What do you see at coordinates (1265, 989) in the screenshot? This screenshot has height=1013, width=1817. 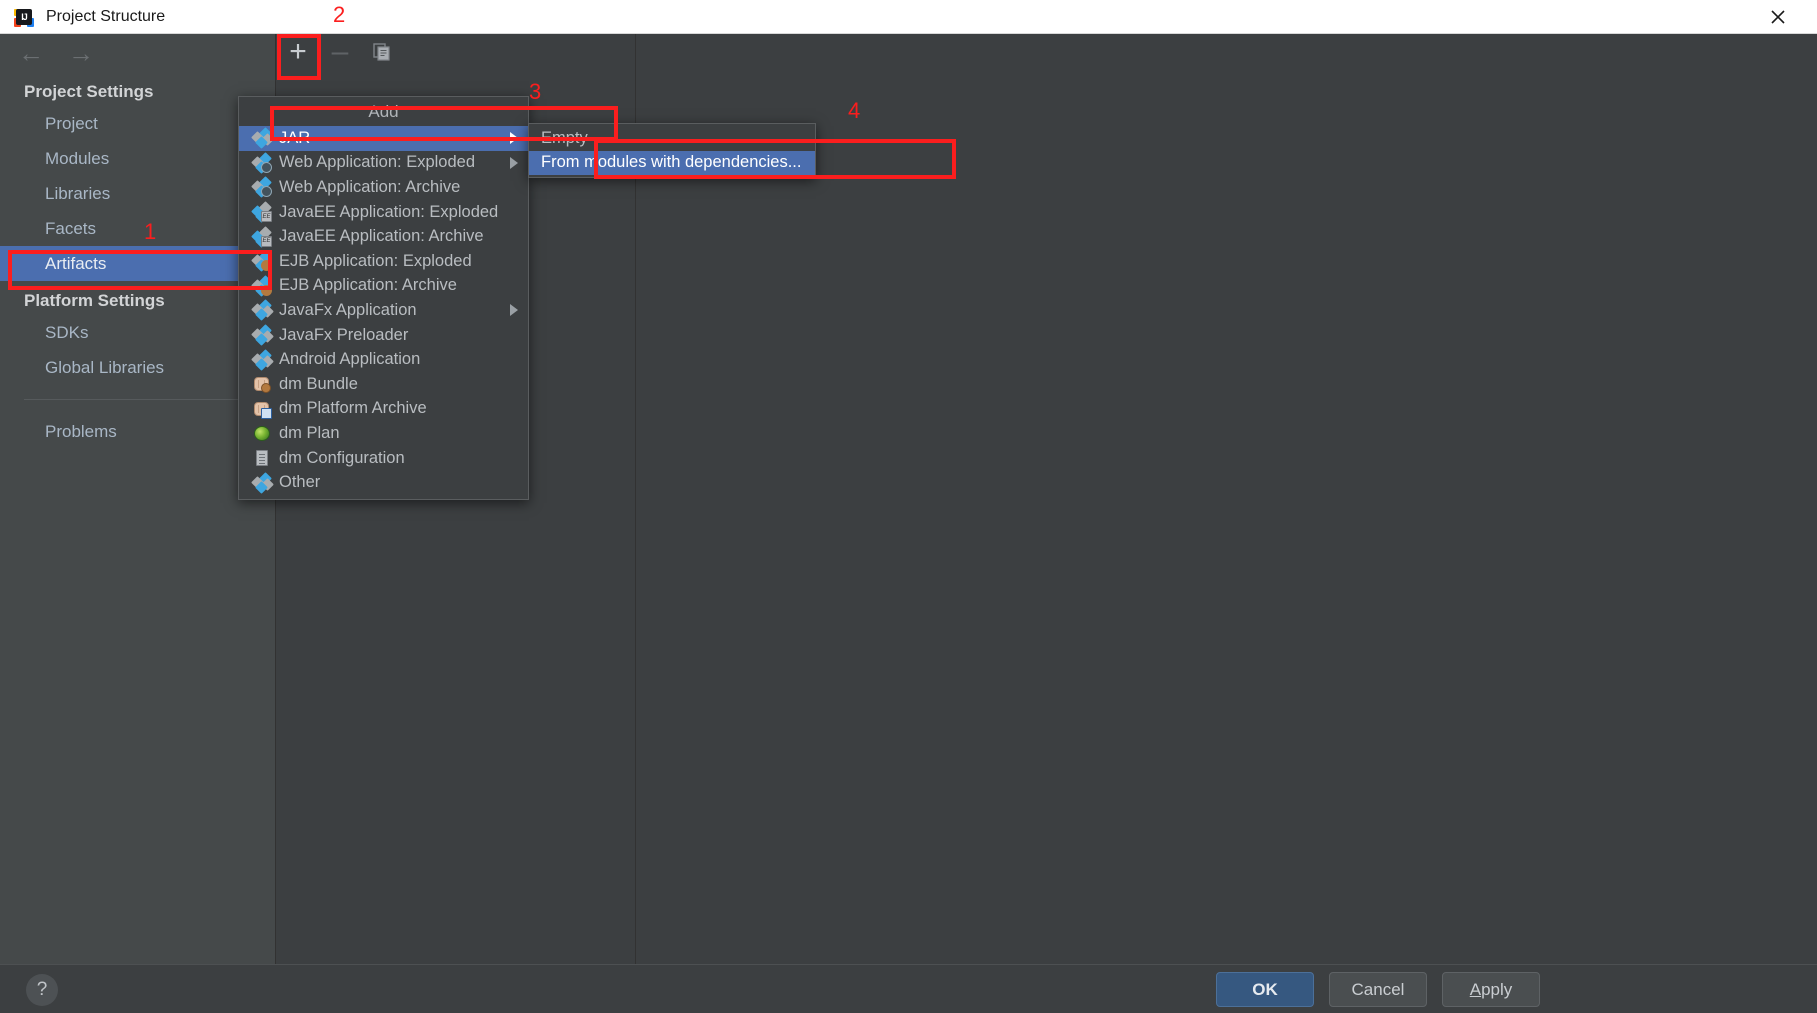 I see `ok-button: OK` at bounding box center [1265, 989].